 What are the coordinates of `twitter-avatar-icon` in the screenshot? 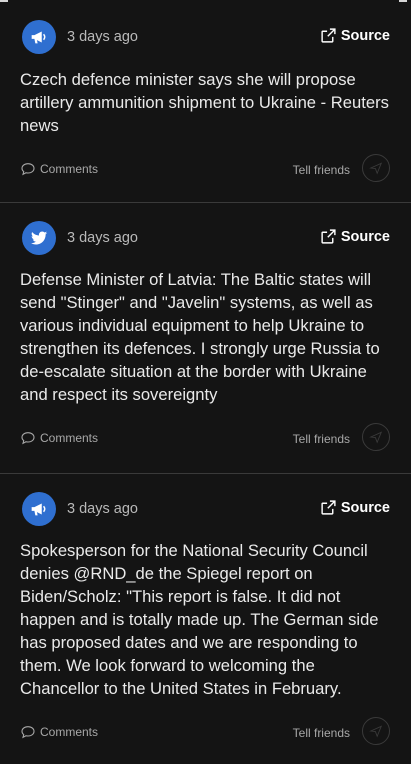 It's located at (39, 238).